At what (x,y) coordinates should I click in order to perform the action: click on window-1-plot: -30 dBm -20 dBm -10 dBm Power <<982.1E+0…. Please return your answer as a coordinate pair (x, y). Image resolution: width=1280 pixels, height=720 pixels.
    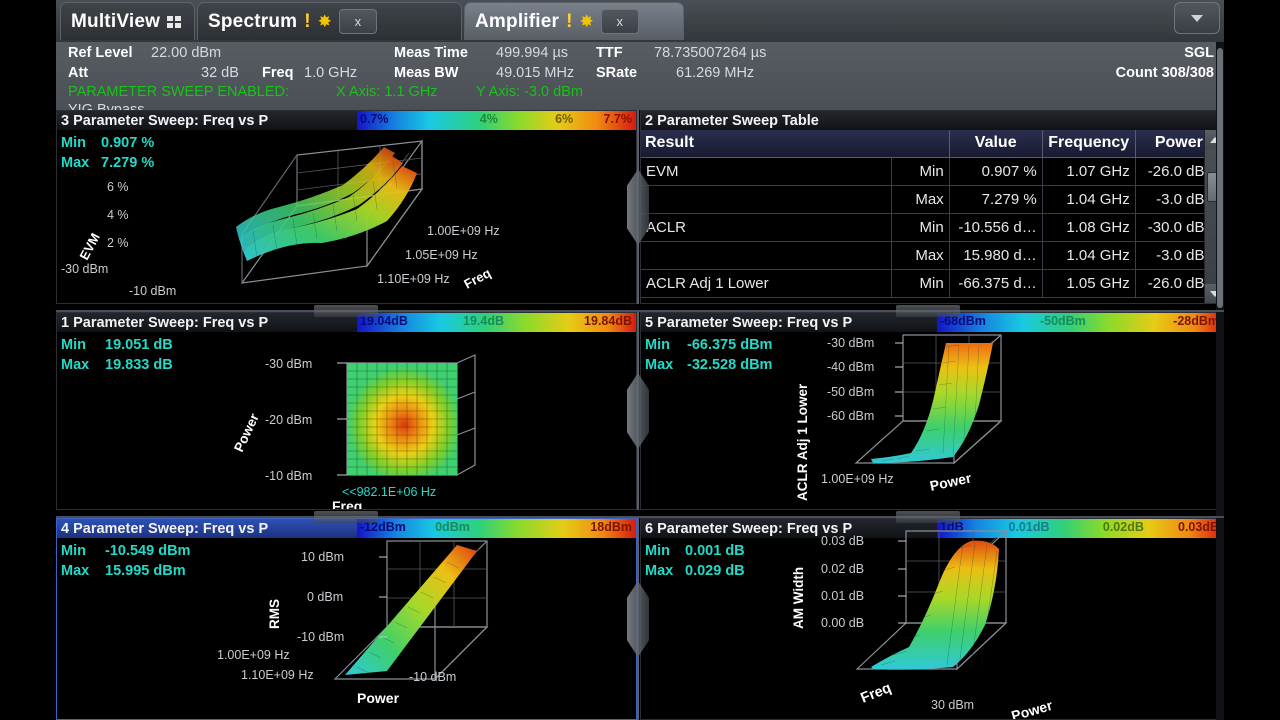
    Looking at the image, I should click on (346, 411).